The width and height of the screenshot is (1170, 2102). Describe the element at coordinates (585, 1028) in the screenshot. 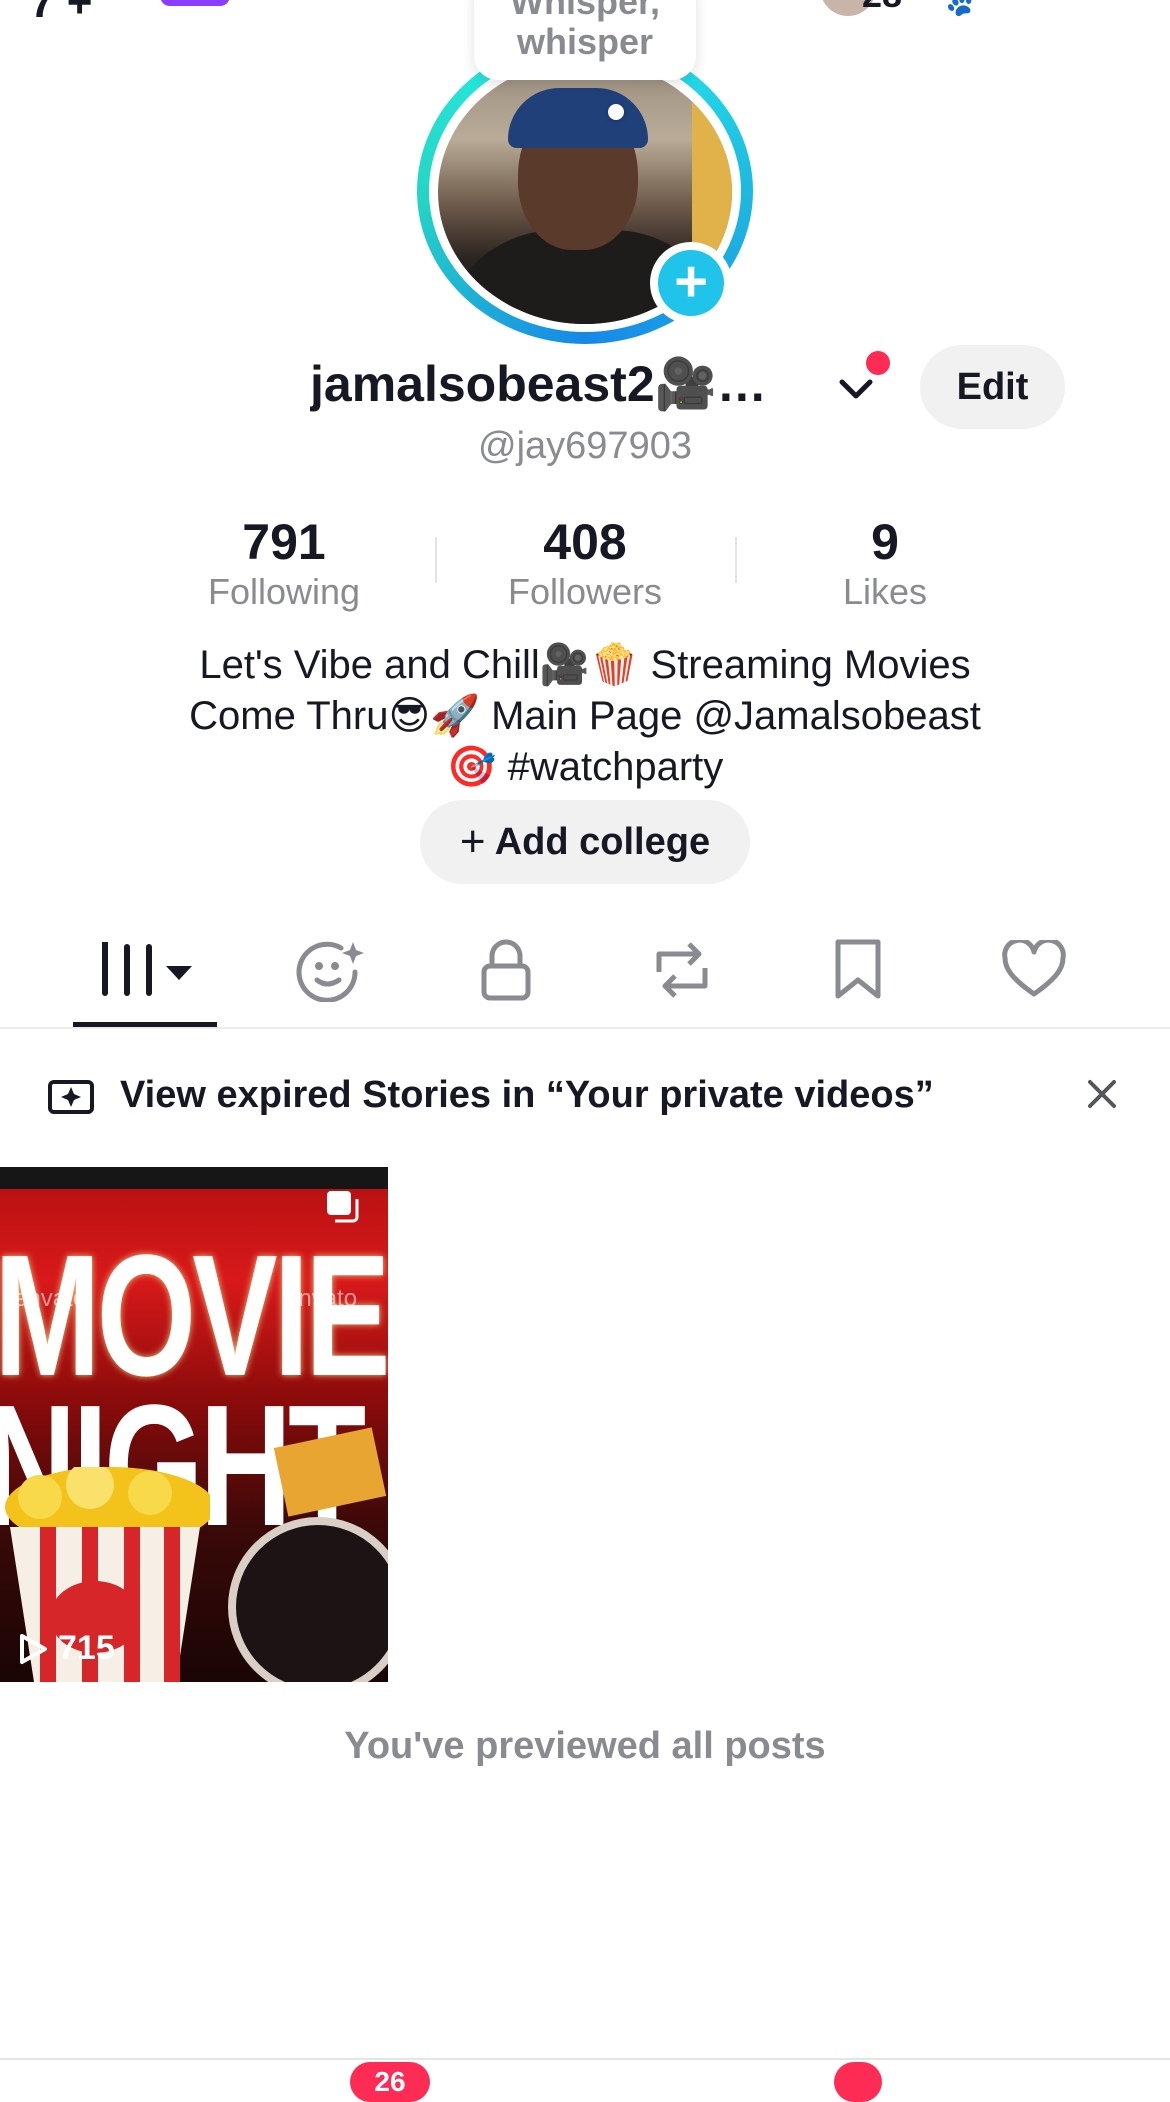

I see `tabs-divider` at that location.